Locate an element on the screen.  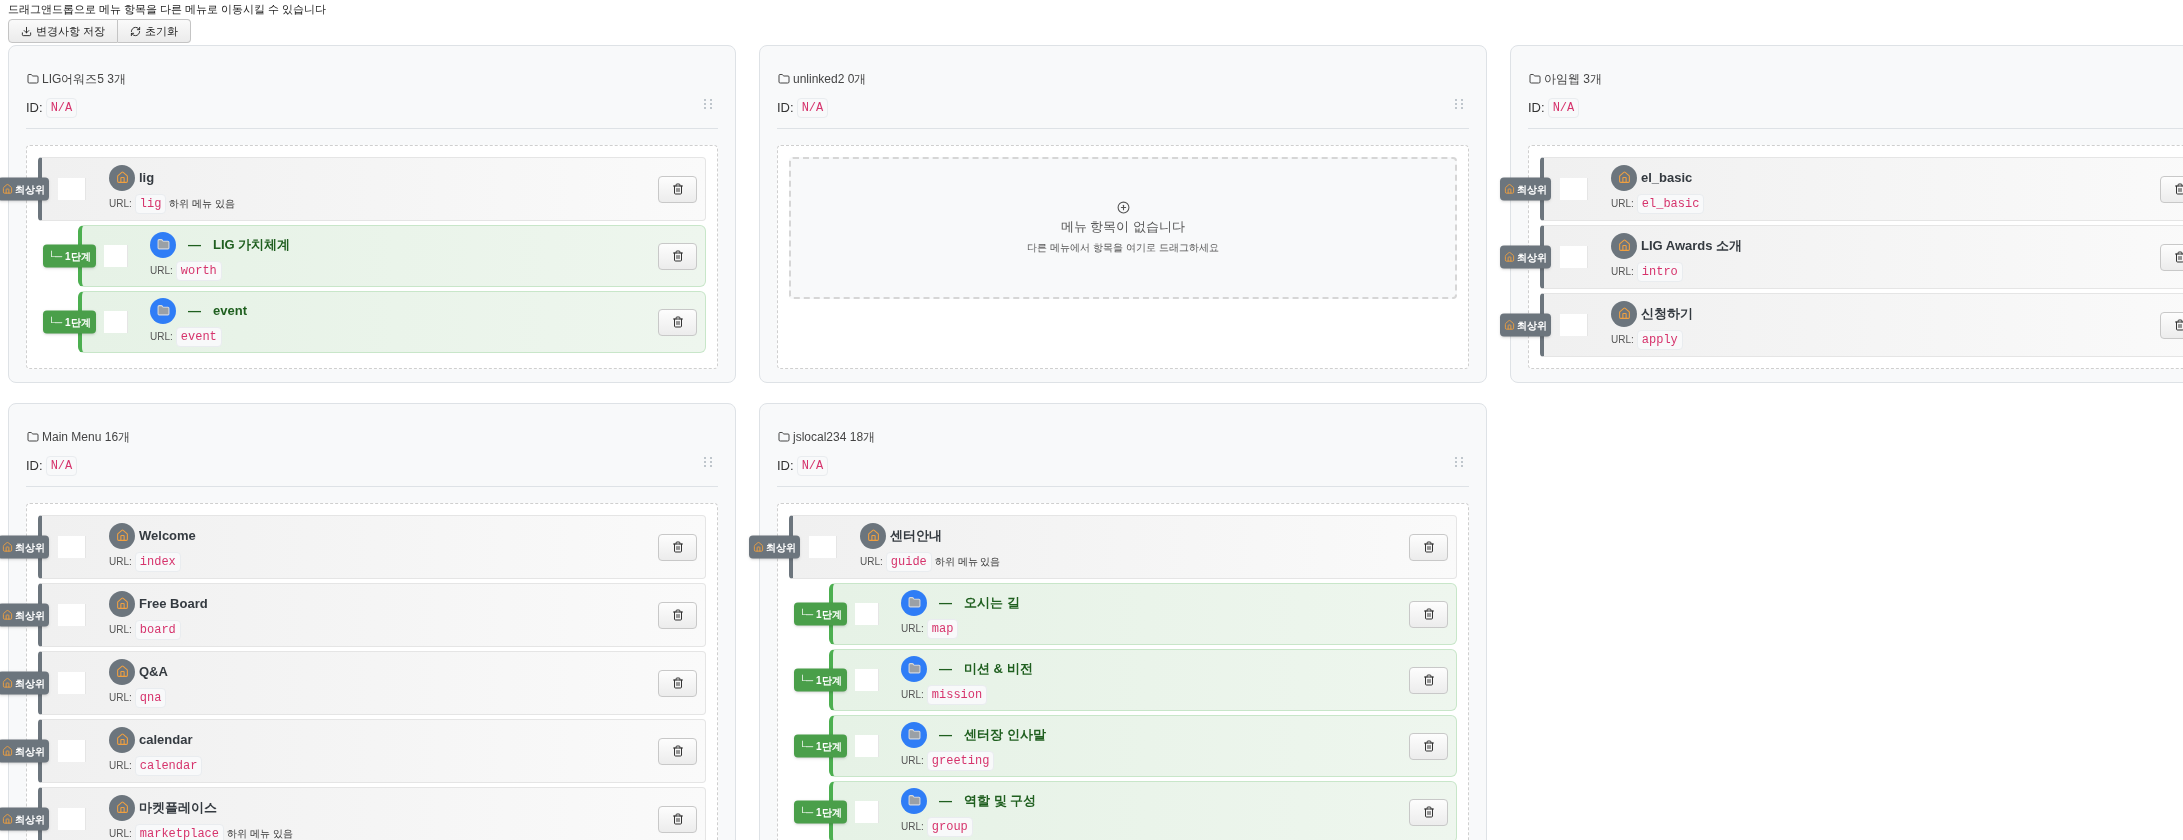
menu-item-name: el_basic is located at coordinates (1667, 177).